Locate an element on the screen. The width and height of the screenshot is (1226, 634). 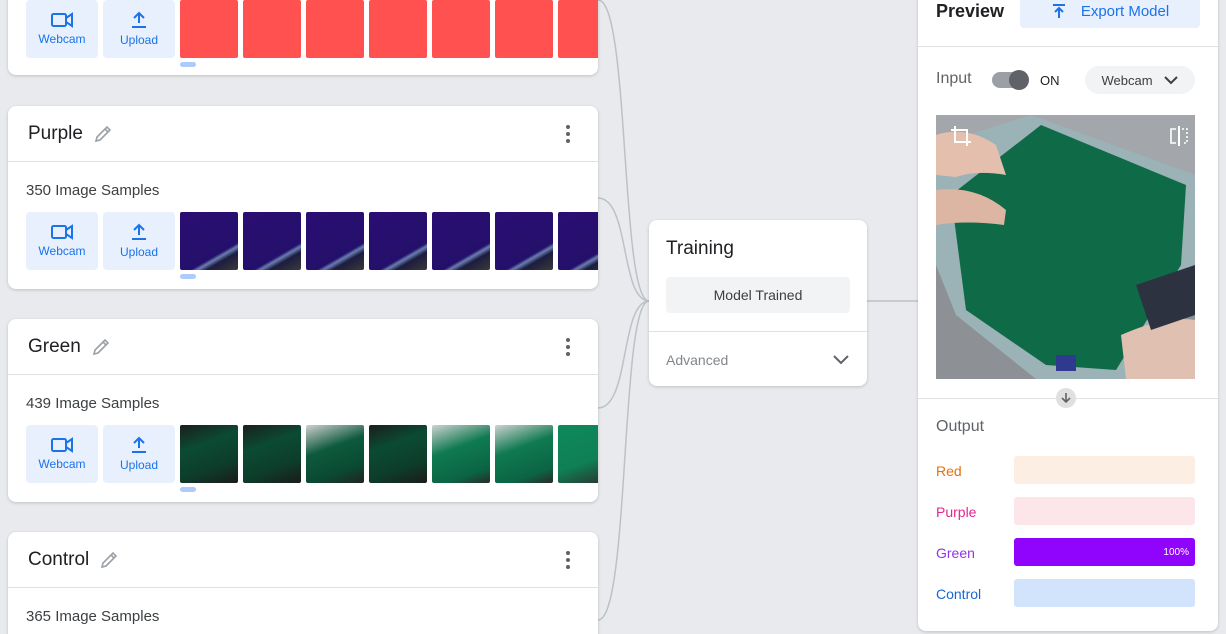
arrow-down-icon is located at coordinates (1066, 398).